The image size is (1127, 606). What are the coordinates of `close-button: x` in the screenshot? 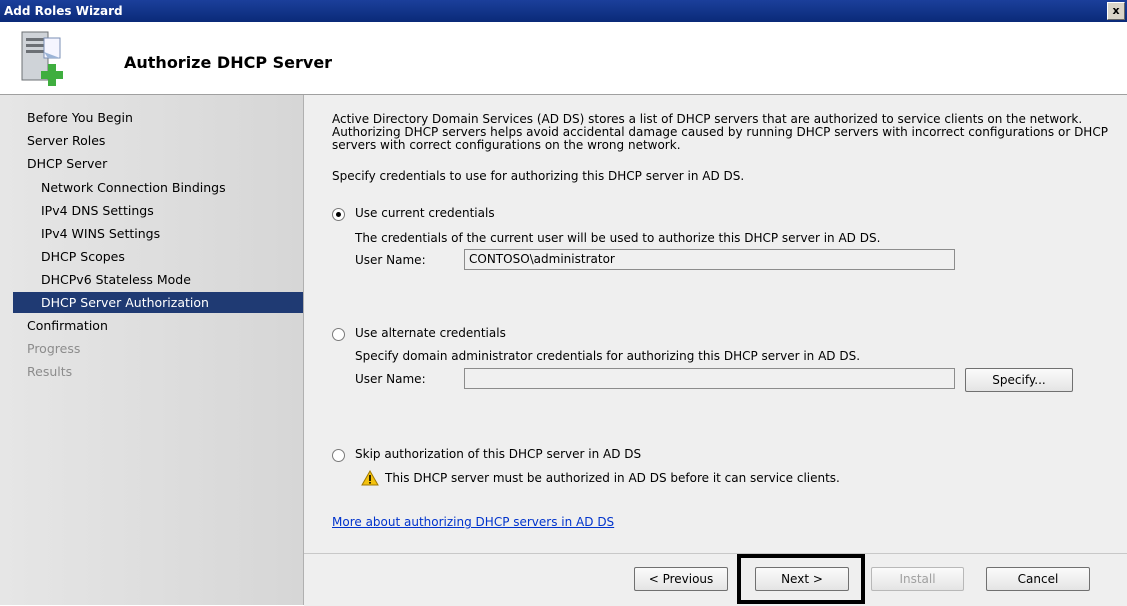 It's located at (1116, 11).